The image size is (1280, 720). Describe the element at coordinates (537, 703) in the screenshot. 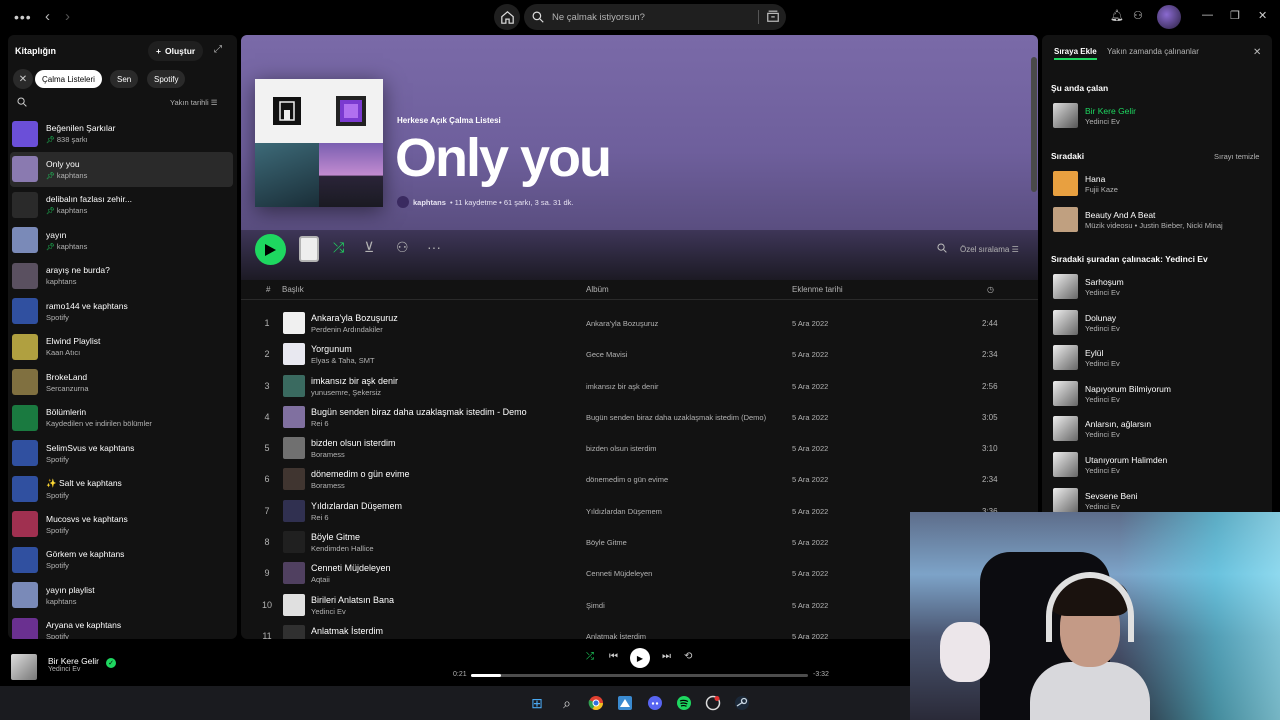

I see `windows-start-icon: ⊞` at that location.